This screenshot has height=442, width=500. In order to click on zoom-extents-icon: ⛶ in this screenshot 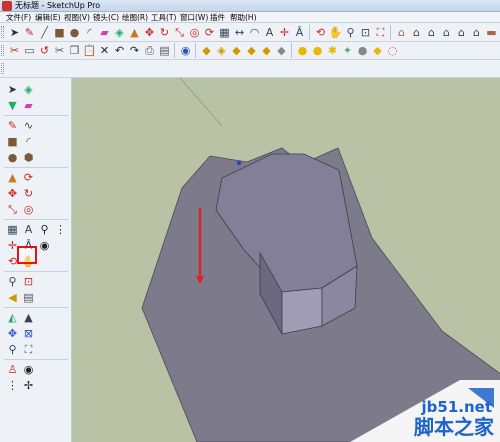, I will do `click(380, 32)`.